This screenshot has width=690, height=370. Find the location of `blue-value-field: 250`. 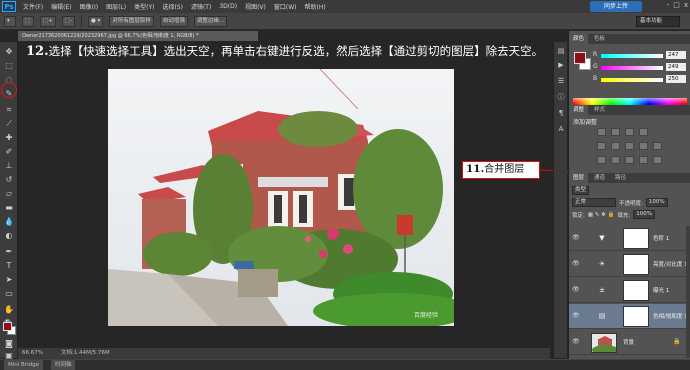

blue-value-field: 250 is located at coordinates (676, 79).